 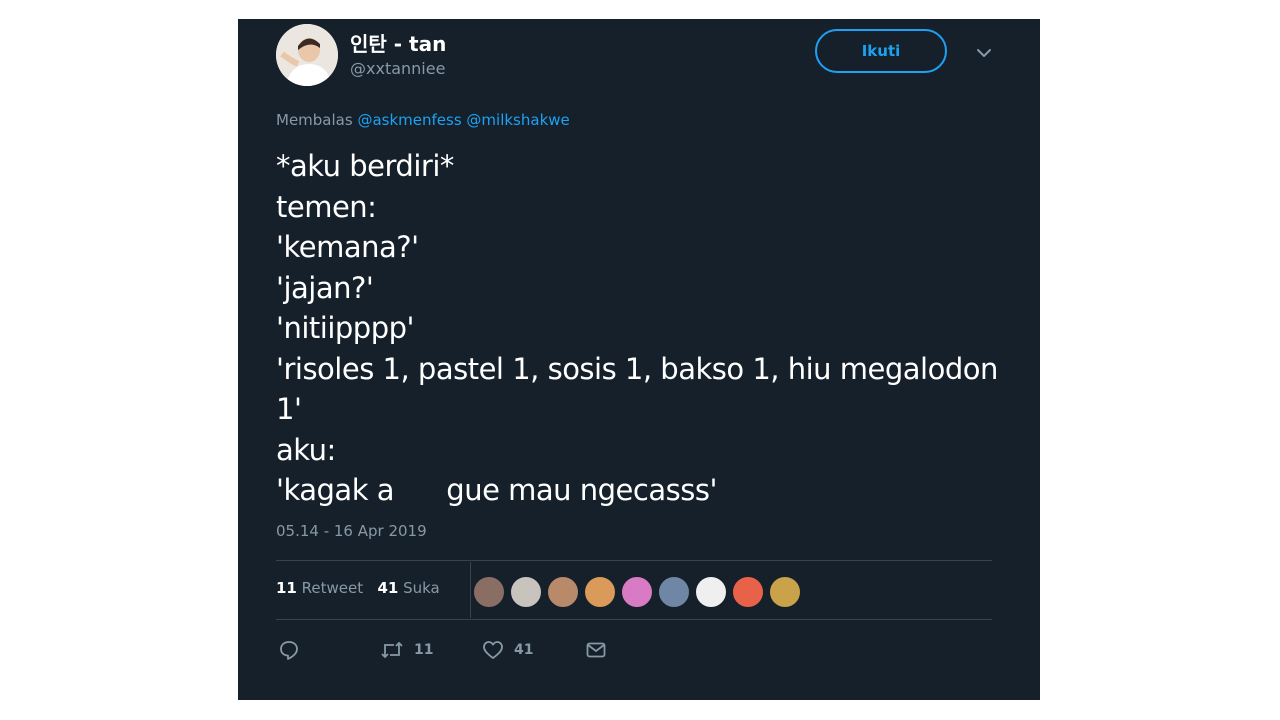 I want to click on retweet-count: 11, so click(x=424, y=650).